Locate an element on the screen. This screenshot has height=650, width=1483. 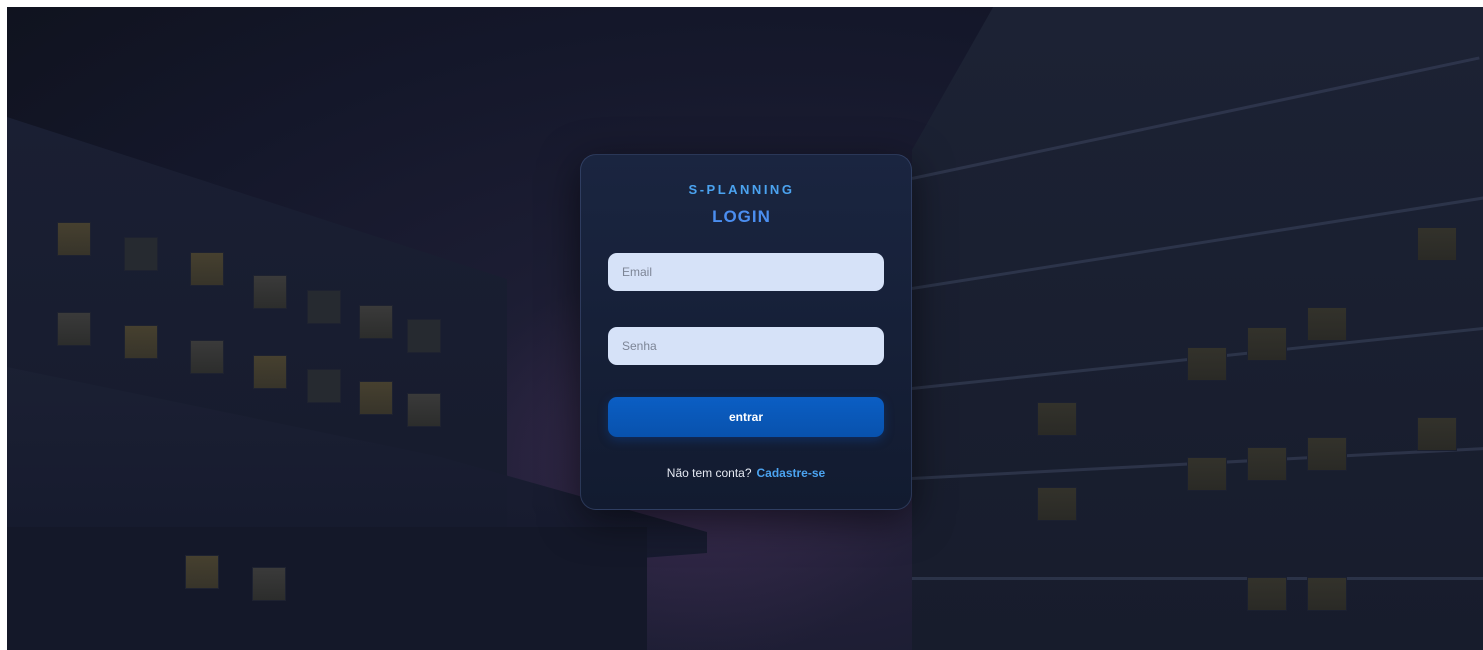
building-floor-line is located at coordinates (1197, 578).